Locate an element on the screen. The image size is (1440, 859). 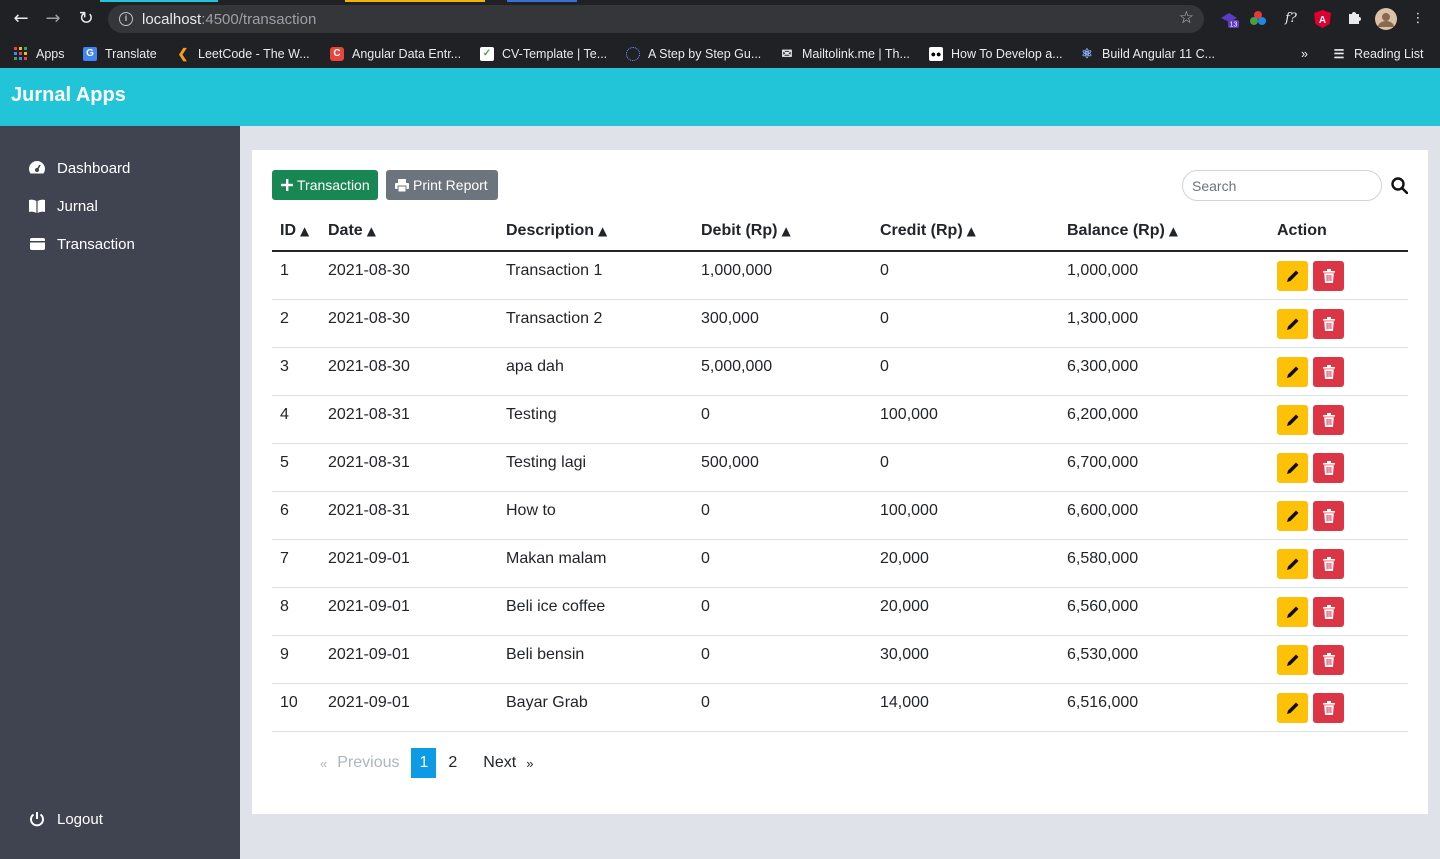
url-host: localhost is located at coordinates (172, 19).